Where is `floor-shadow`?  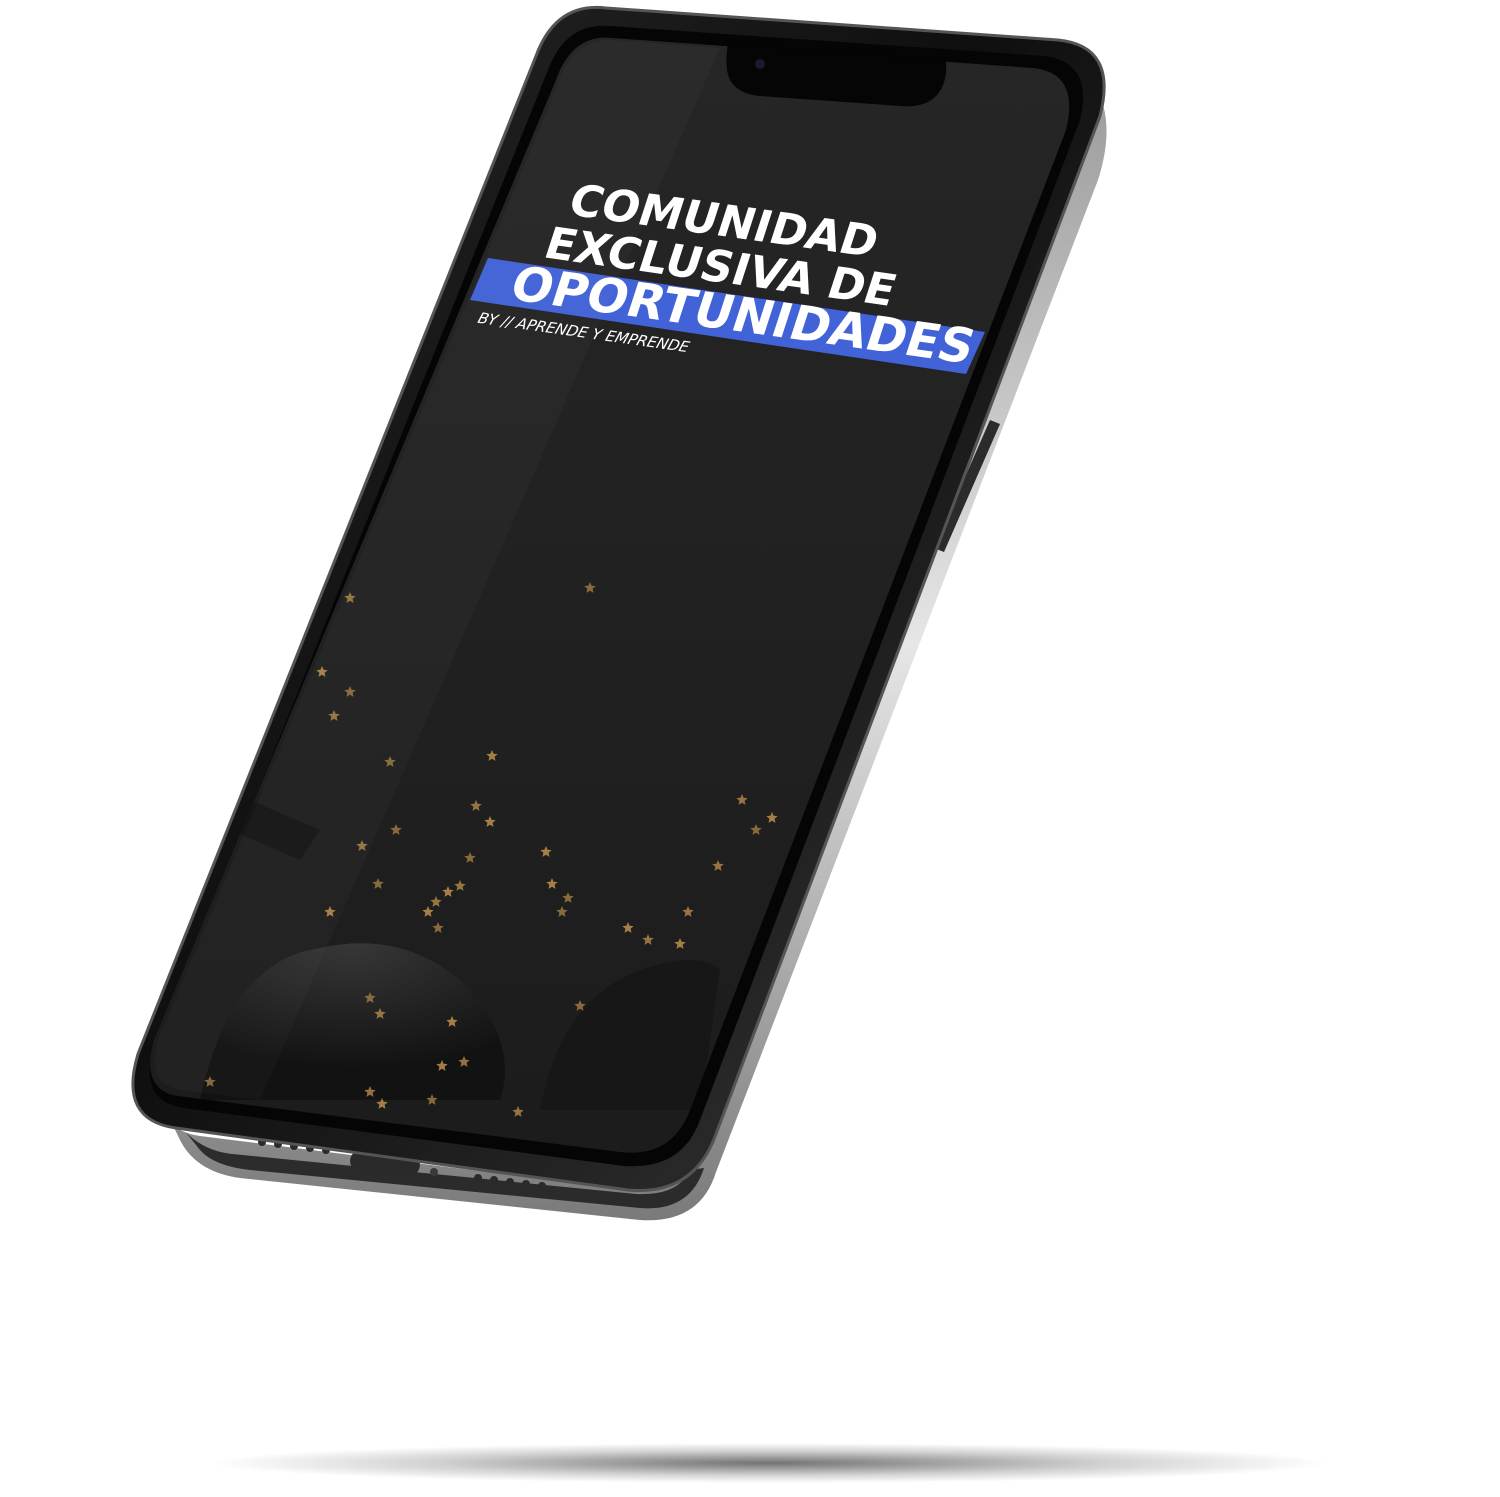 floor-shadow is located at coordinates (770, 1463).